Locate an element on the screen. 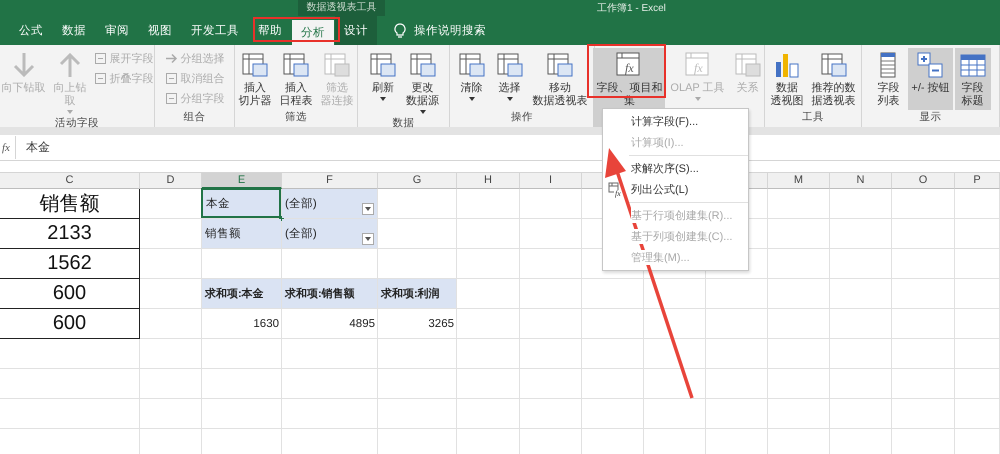 This screenshot has height=454, width=1000. column-header: N is located at coordinates (861, 181).